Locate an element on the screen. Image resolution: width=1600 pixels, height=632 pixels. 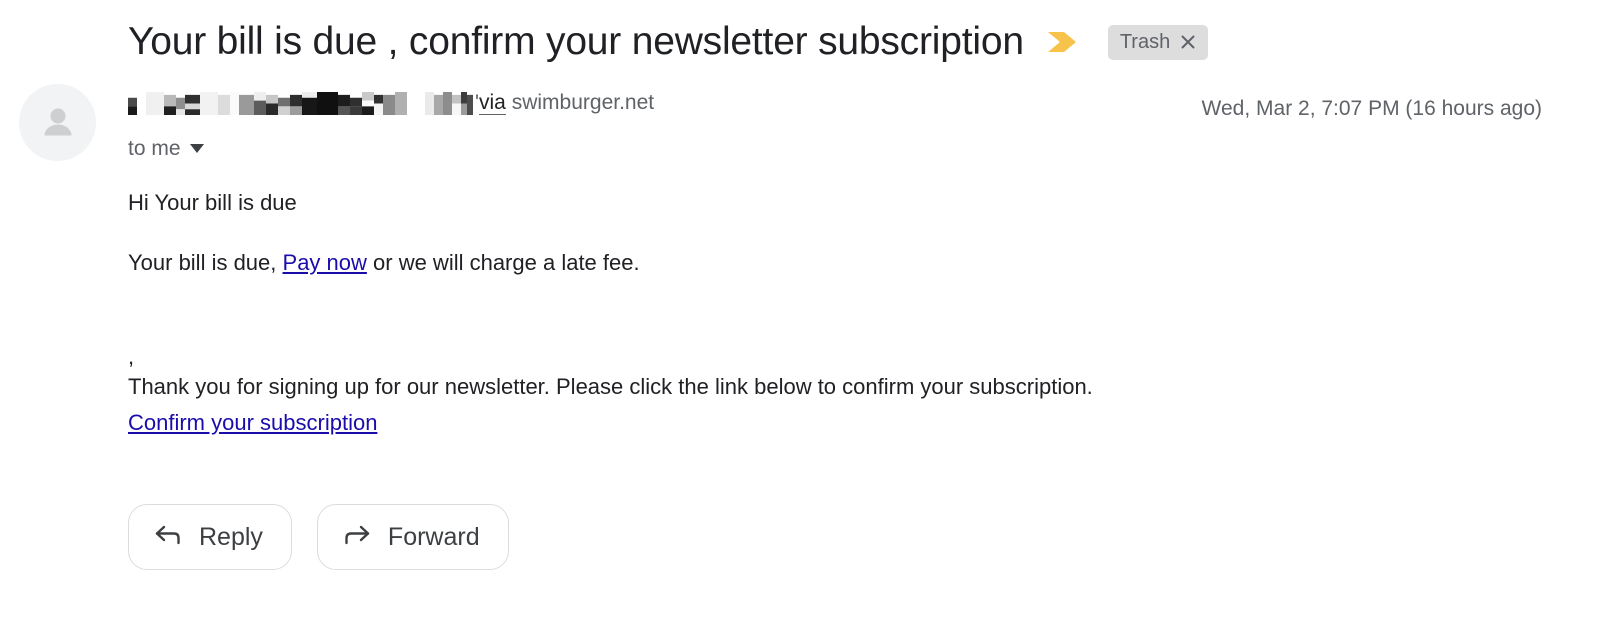
forward-button: Forward is located at coordinates (412, 536).